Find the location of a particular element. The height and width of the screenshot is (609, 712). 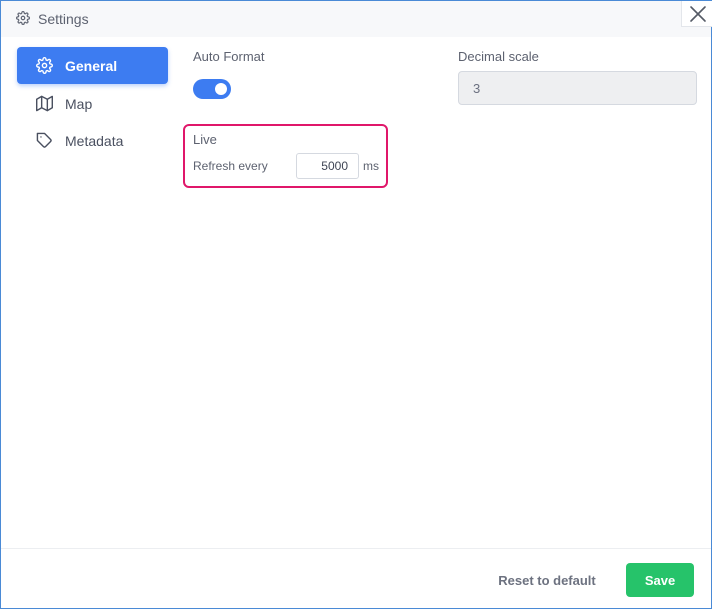

auto-format-label: Auto Format is located at coordinates (229, 56).